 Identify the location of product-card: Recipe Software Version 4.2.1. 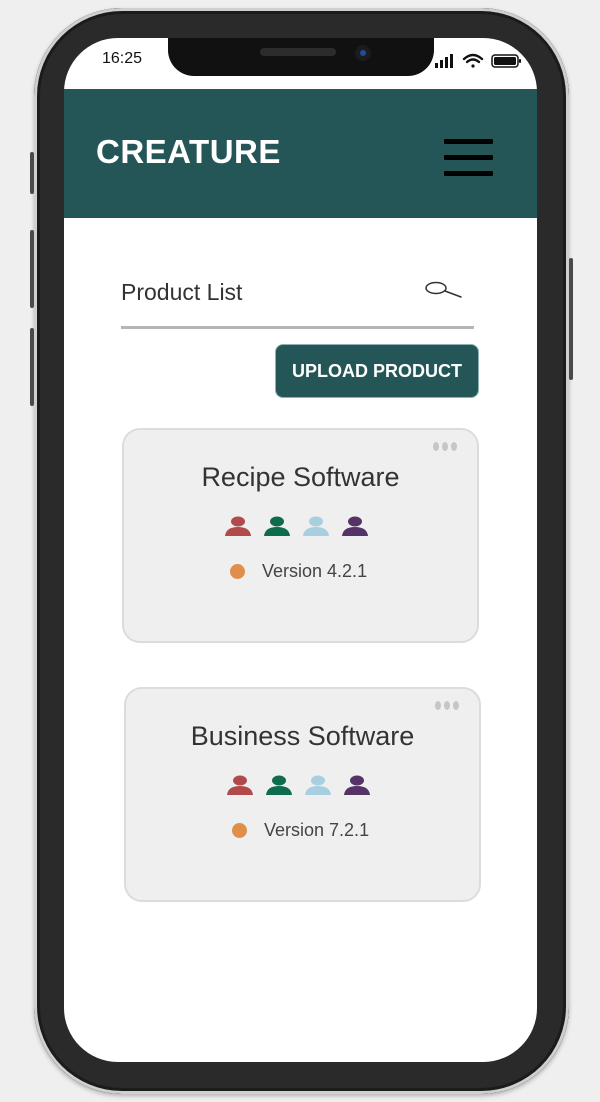
(300, 535).